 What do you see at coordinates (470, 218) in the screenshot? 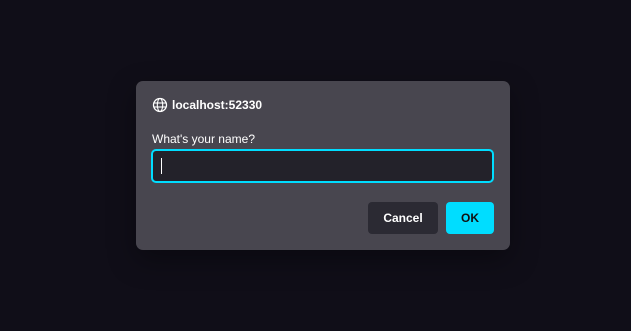
I see `ok-button: OK` at bounding box center [470, 218].